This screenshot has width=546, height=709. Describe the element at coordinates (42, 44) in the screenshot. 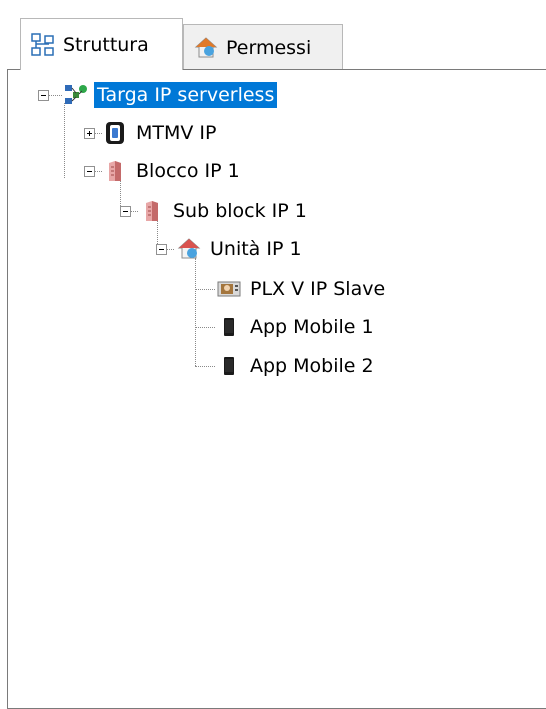

I see `structure-icon` at that location.